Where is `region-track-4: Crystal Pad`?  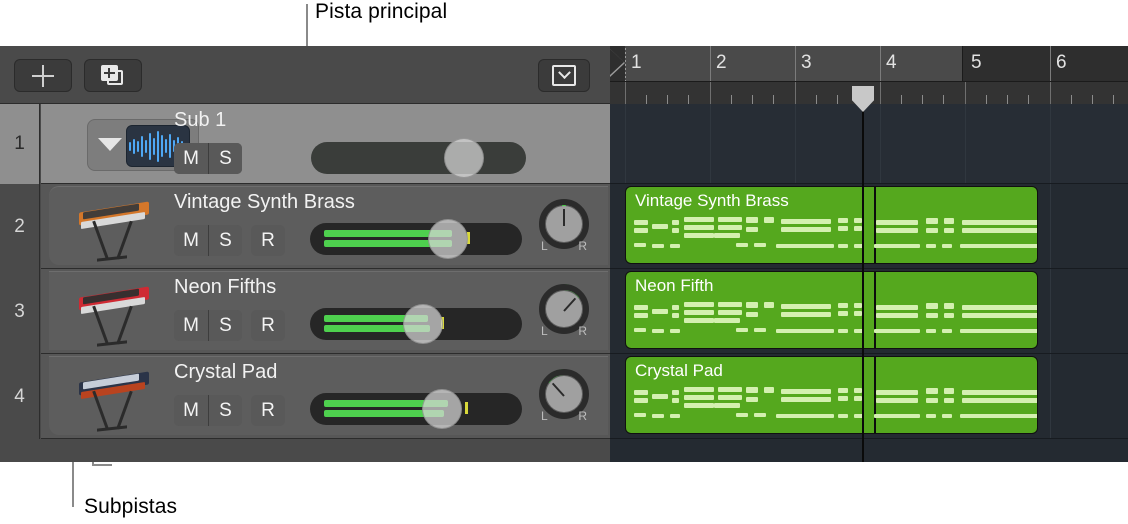
region-track-4: Crystal Pad is located at coordinates (831, 395).